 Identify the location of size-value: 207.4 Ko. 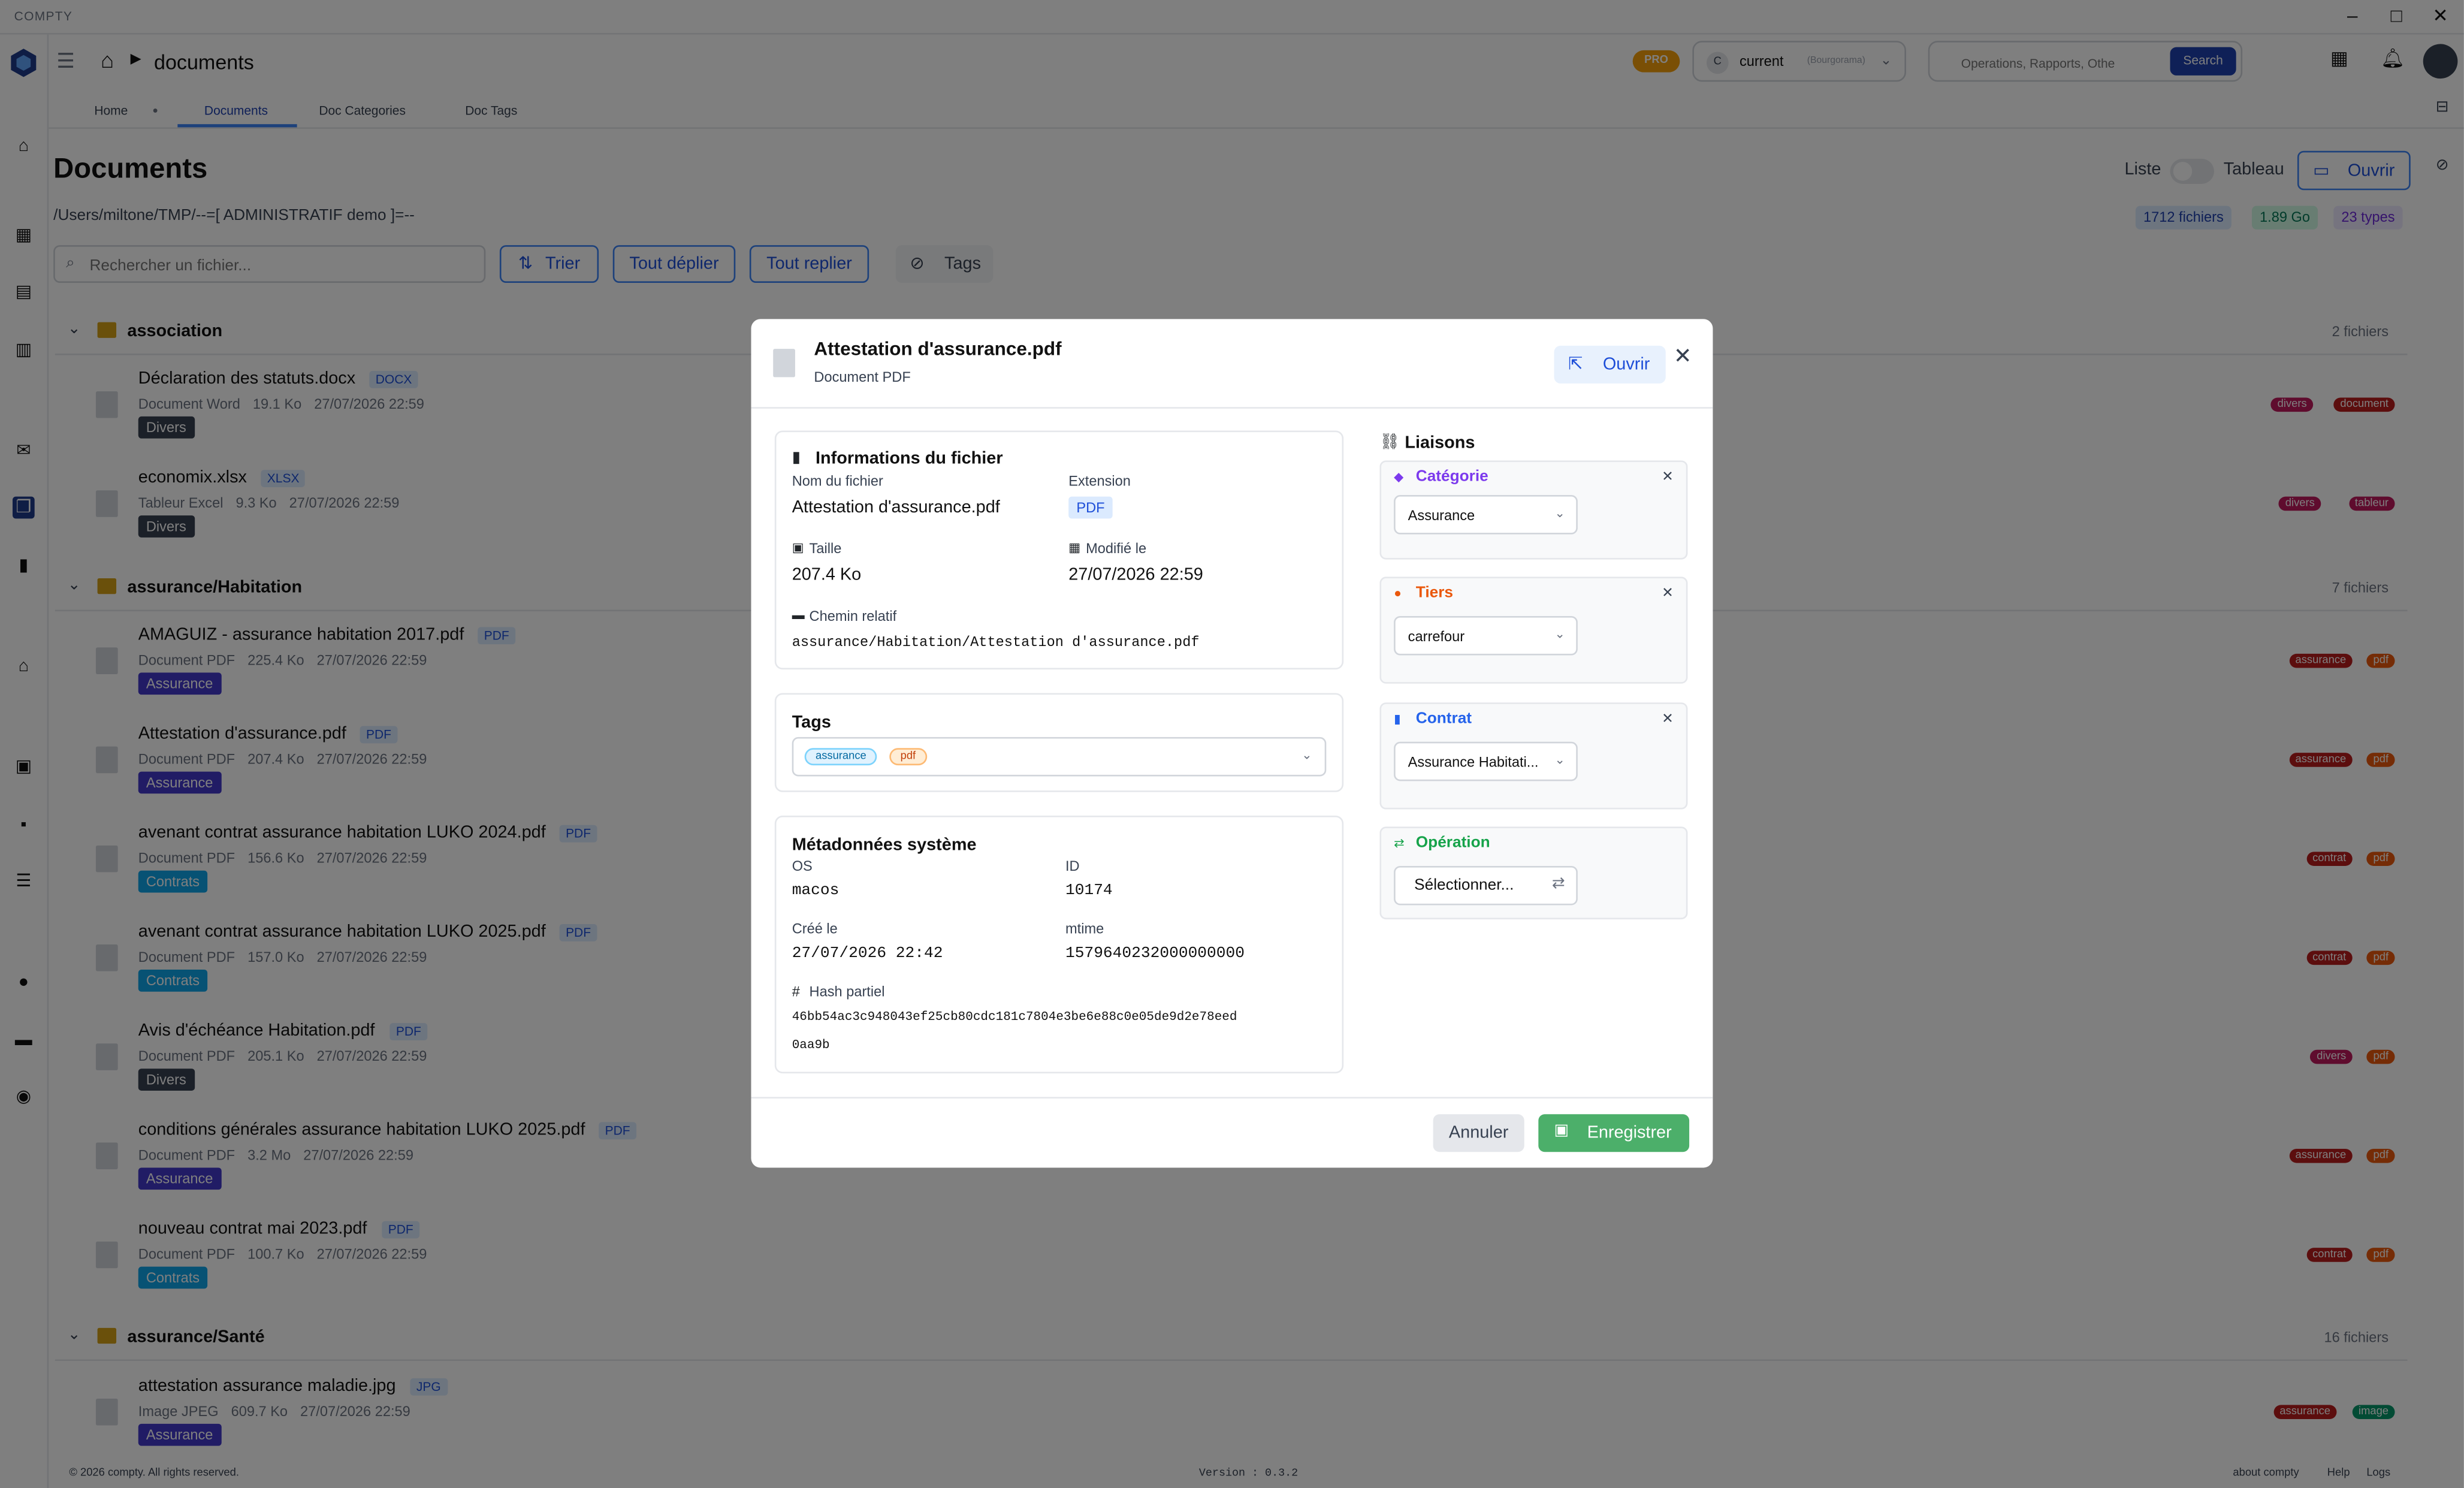
(827, 575).